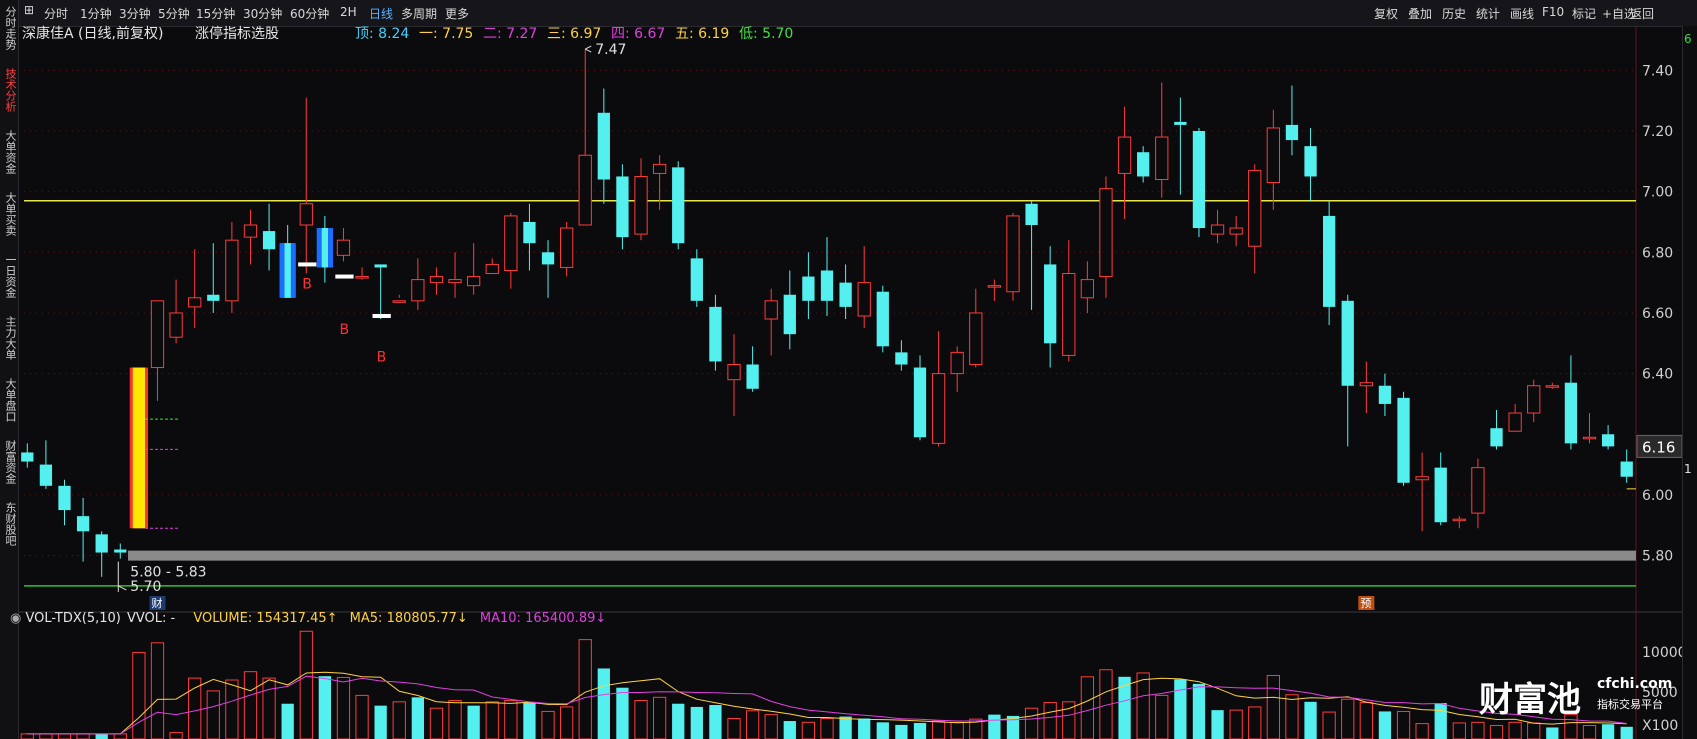 The height and width of the screenshot is (739, 1697). What do you see at coordinates (382, 34) in the screenshot?
I see `level-0: 顶: 8.24` at bounding box center [382, 34].